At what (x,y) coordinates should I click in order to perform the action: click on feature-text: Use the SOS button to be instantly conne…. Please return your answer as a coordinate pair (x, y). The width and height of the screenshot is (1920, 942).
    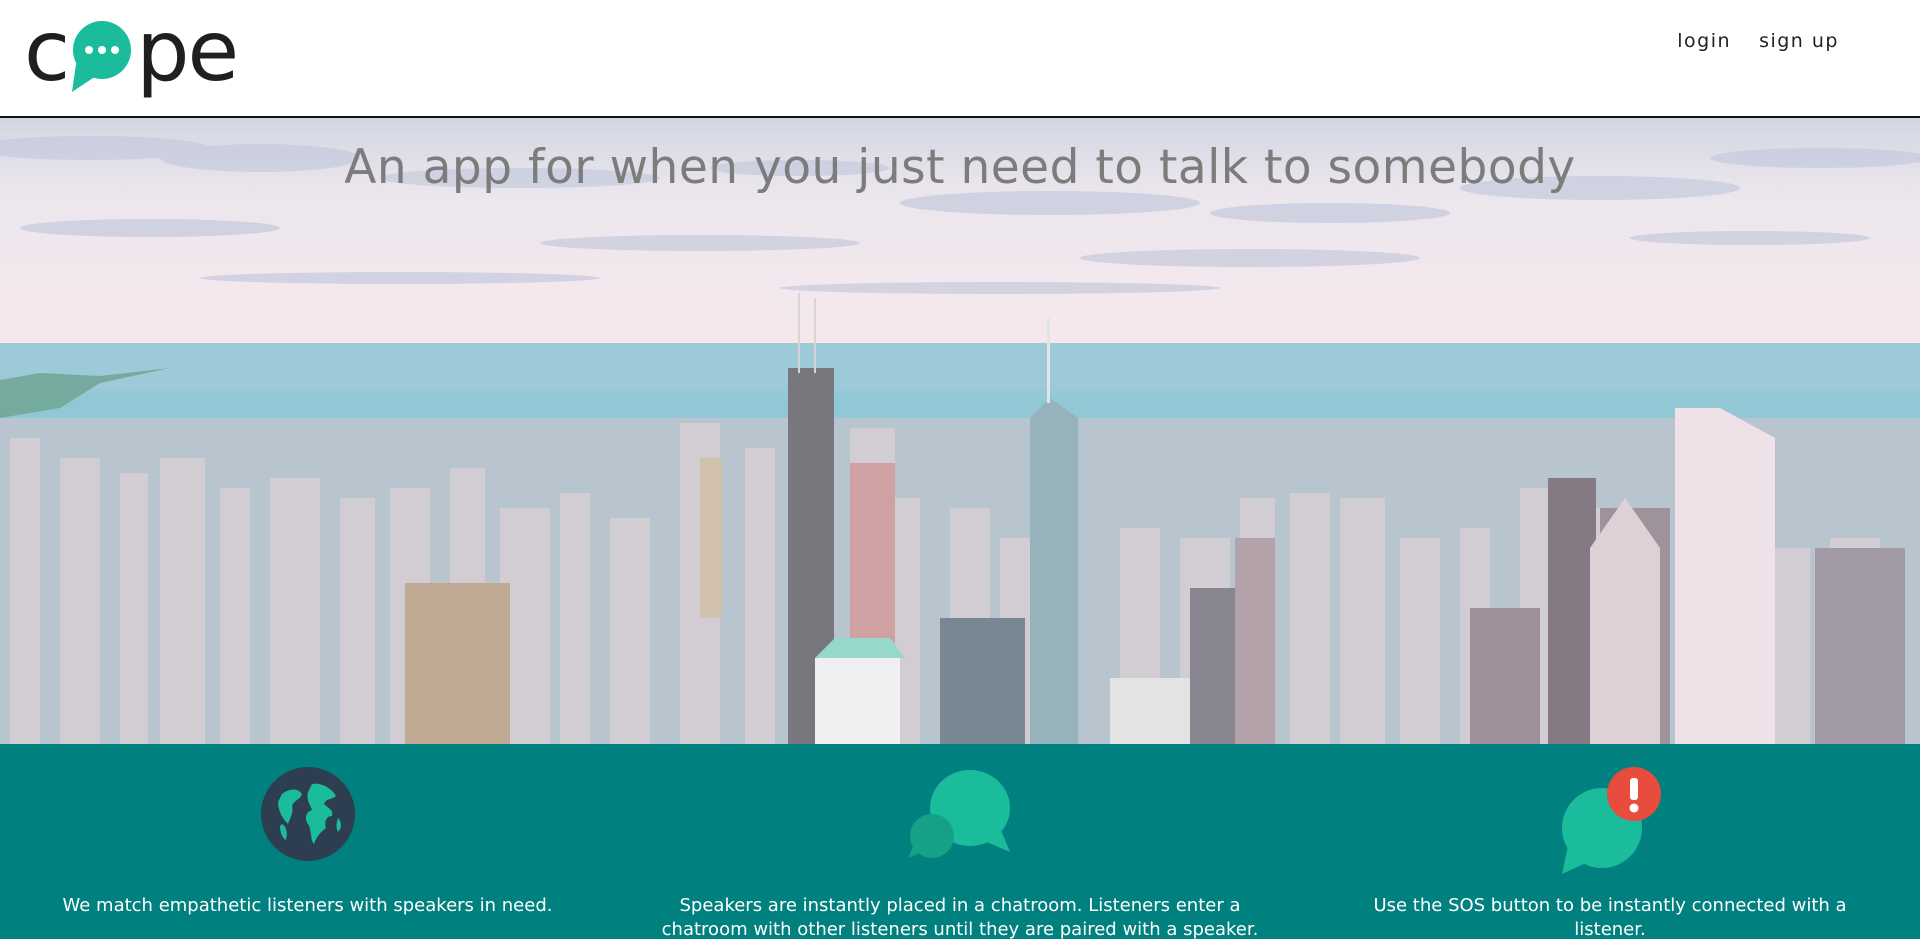
    Looking at the image, I should click on (1610, 917).